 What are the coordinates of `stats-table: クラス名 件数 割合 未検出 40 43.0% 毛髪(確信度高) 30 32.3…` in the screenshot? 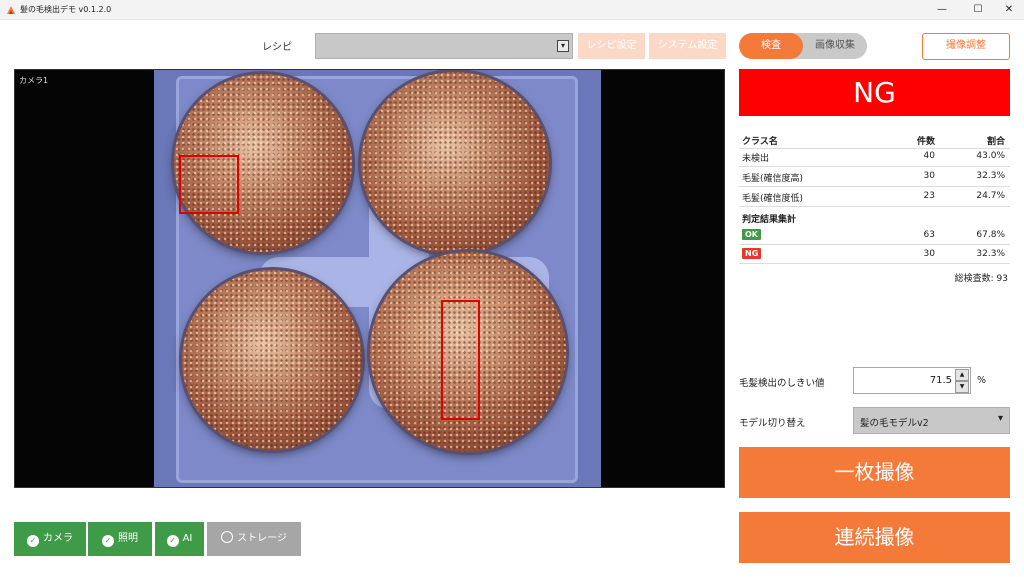 It's located at (874, 197).